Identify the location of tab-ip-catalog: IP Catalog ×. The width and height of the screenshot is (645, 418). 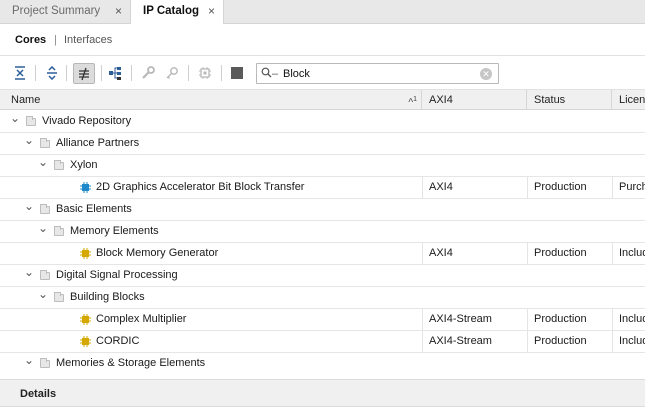
(177, 12).